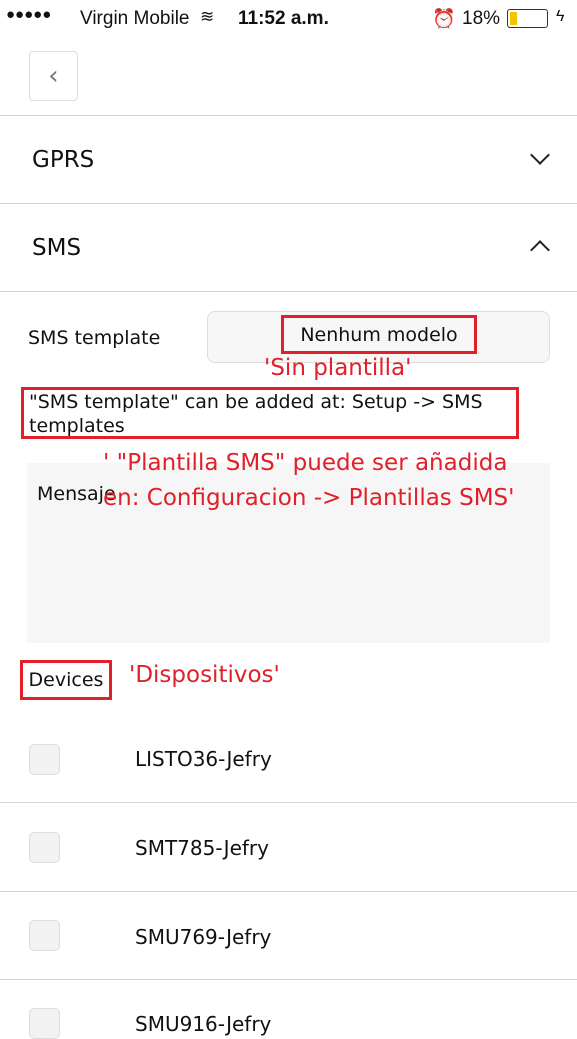  Describe the element at coordinates (379, 334) in the screenshot. I see `sms-template-value: Nenhum modelo` at that location.